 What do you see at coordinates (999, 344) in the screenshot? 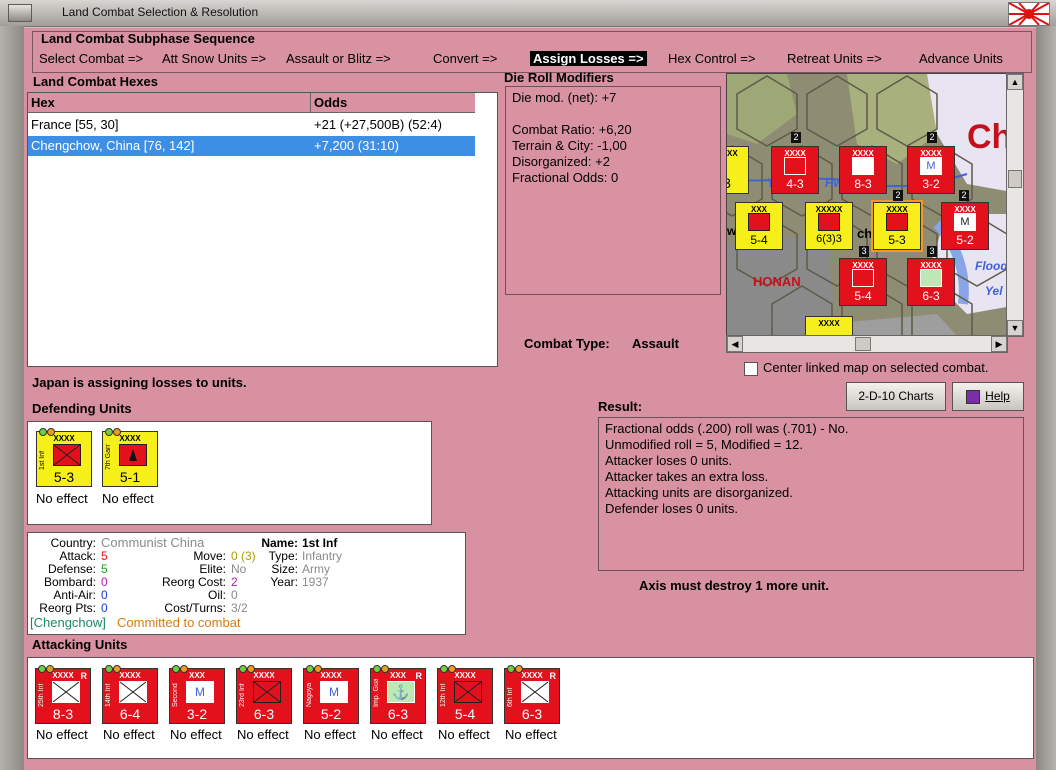
I see `scroll-right-icon: ▶` at bounding box center [999, 344].